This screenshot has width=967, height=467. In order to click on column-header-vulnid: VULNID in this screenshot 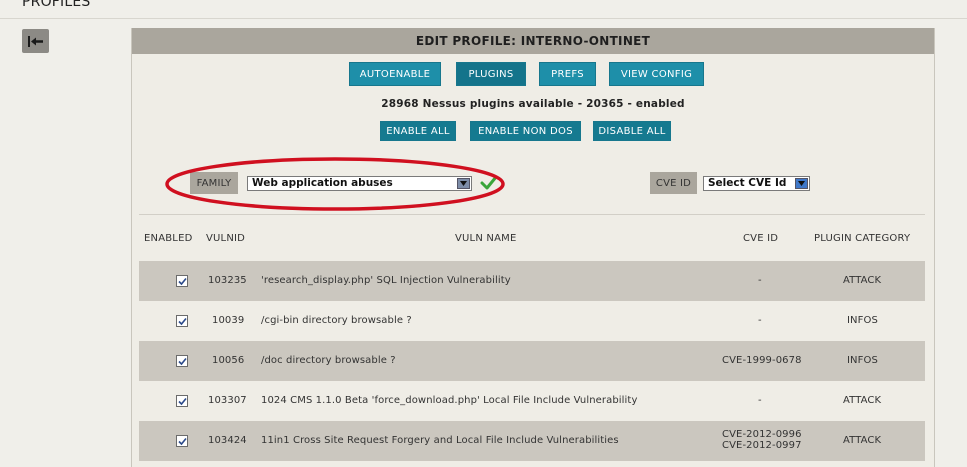, I will do `click(226, 238)`.